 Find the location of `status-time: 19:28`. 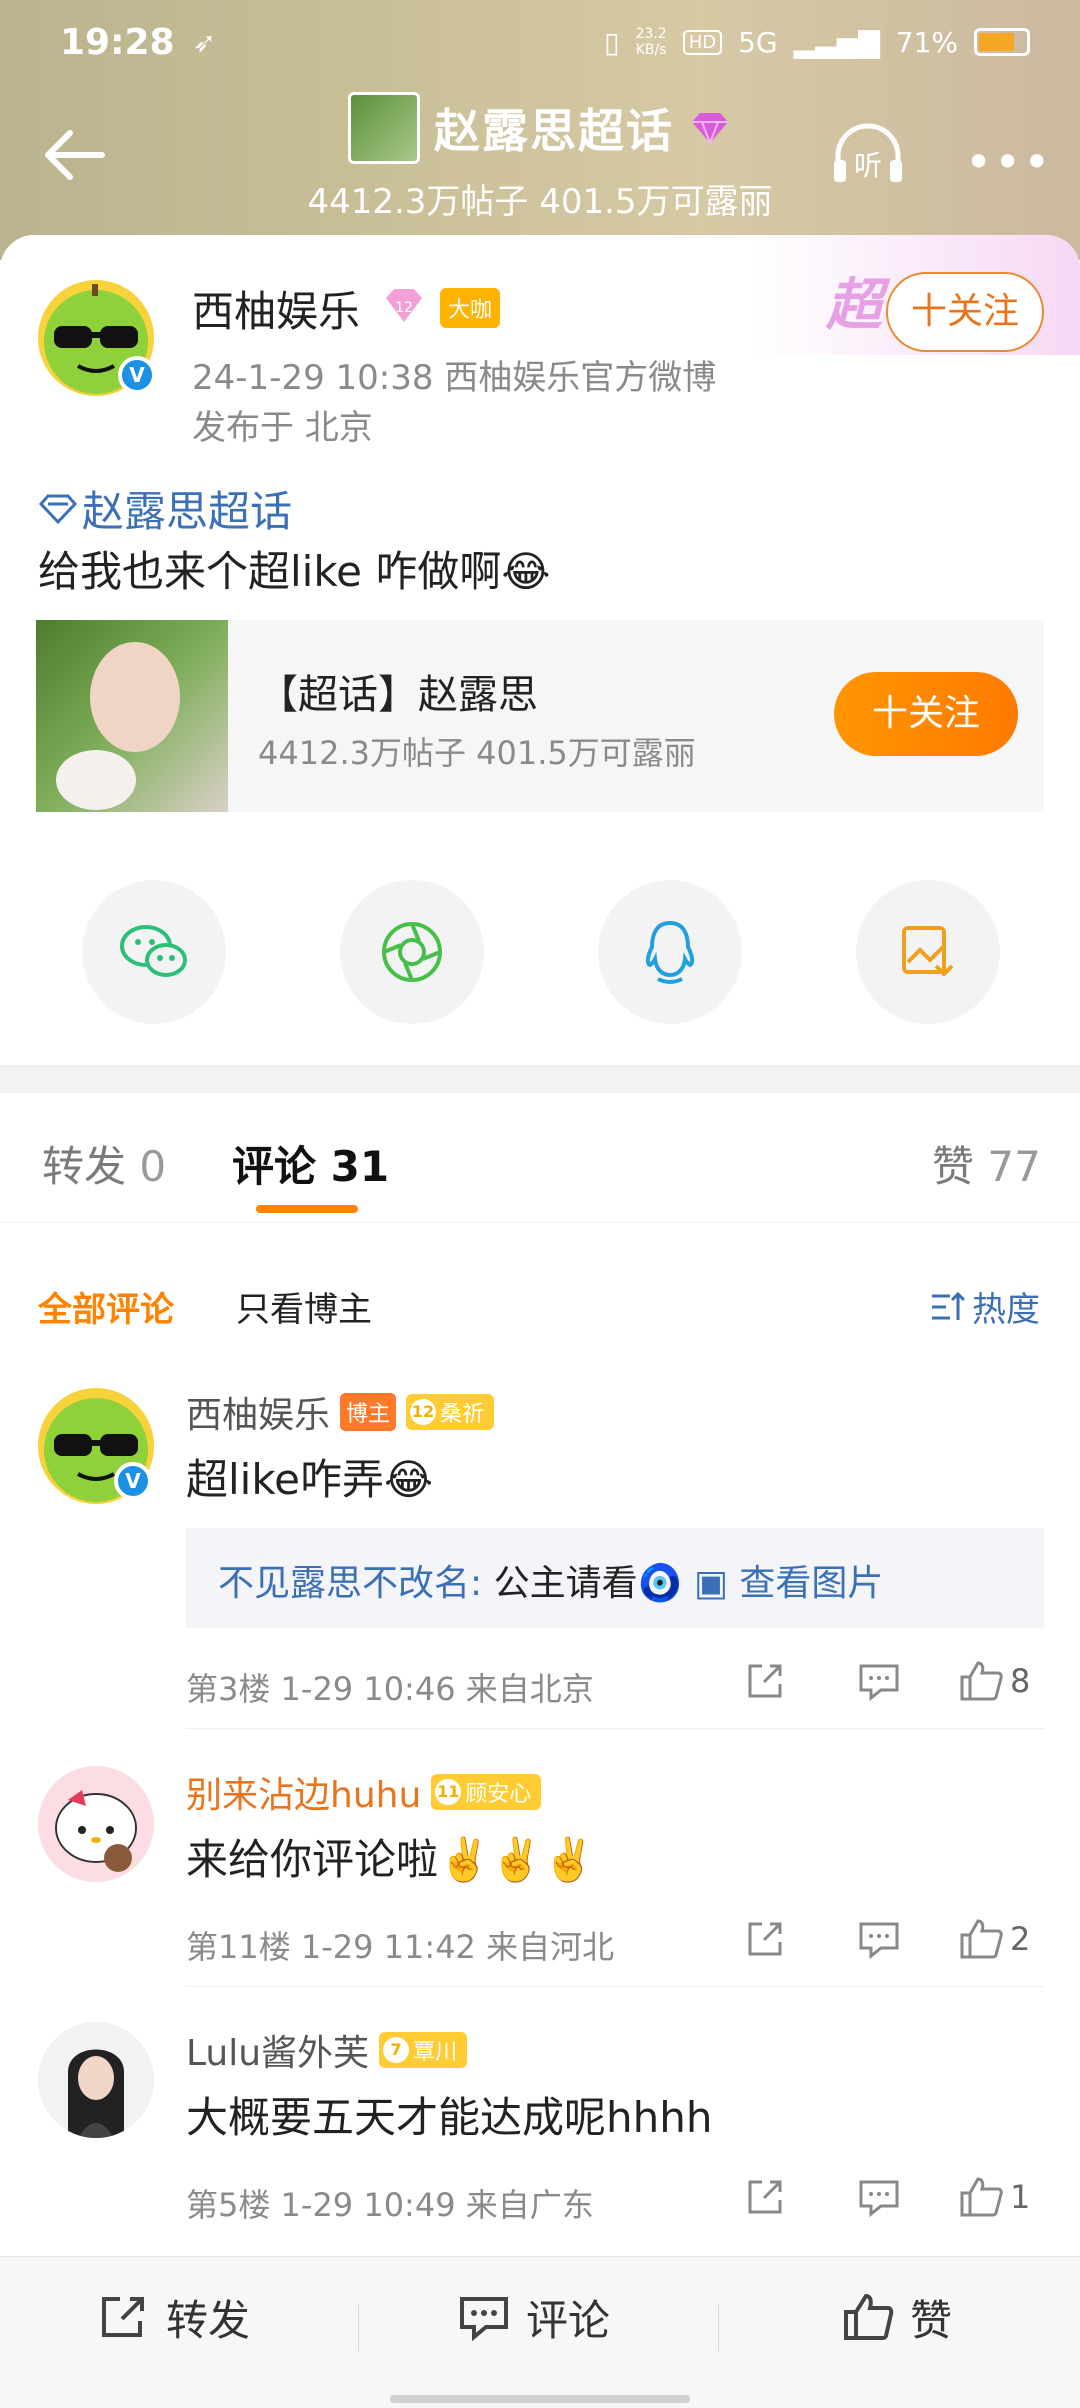

status-time: 19:28 is located at coordinates (117, 42).